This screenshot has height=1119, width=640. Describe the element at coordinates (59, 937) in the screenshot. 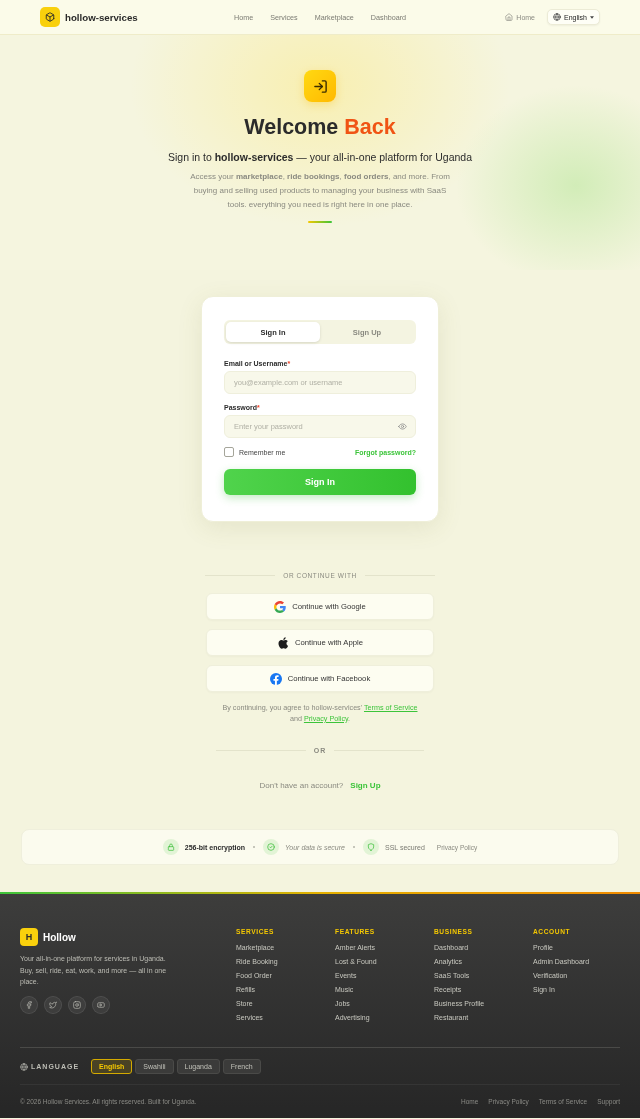

I see `footer-brand-name: Hollow` at that location.